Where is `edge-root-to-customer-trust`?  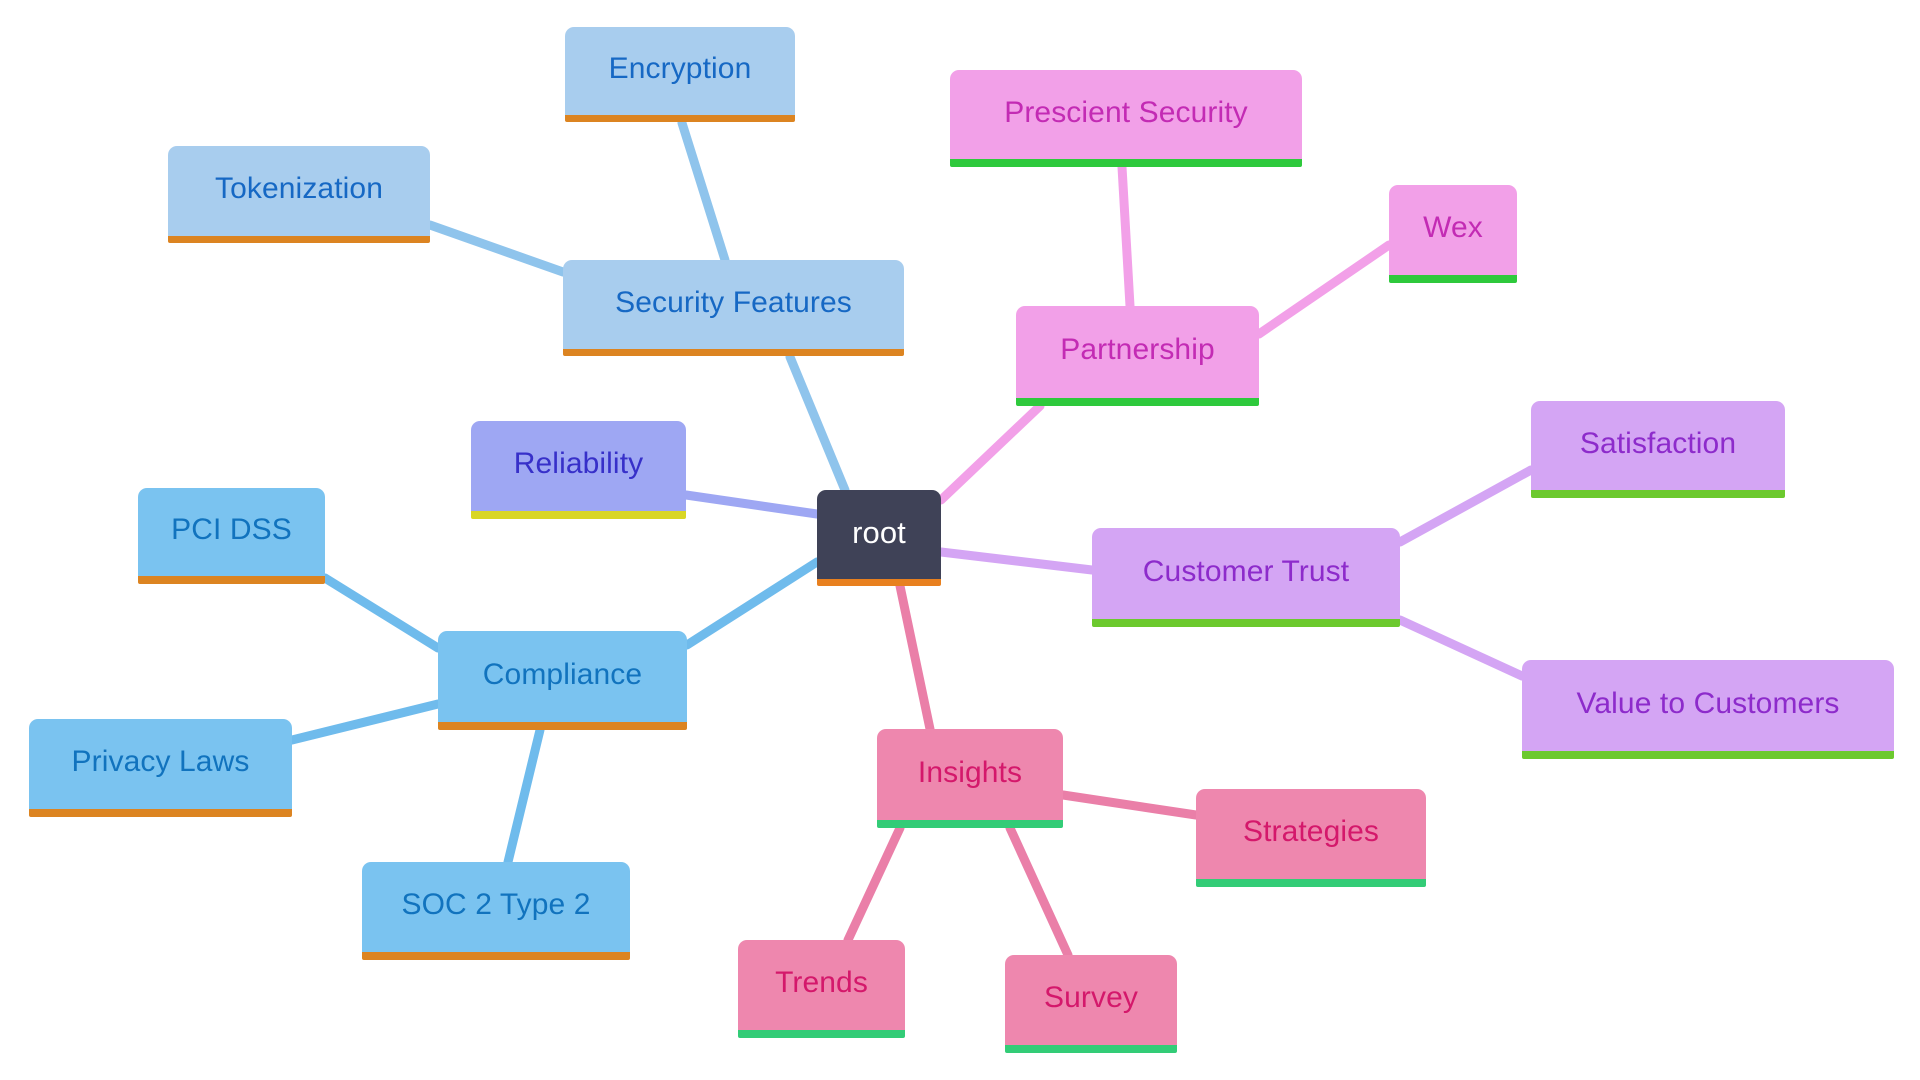
edge-root-to-customer-trust is located at coordinates (1016, 561).